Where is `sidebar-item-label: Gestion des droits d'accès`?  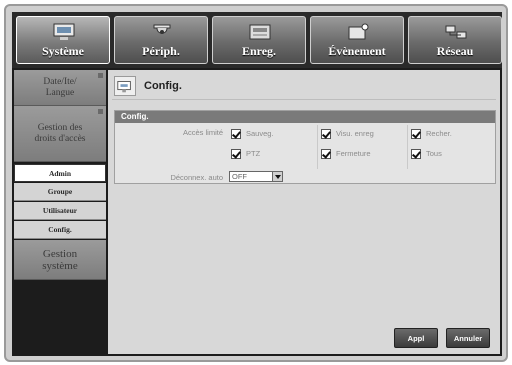 sidebar-item-label: Gestion des droits d'accès is located at coordinates (60, 133).